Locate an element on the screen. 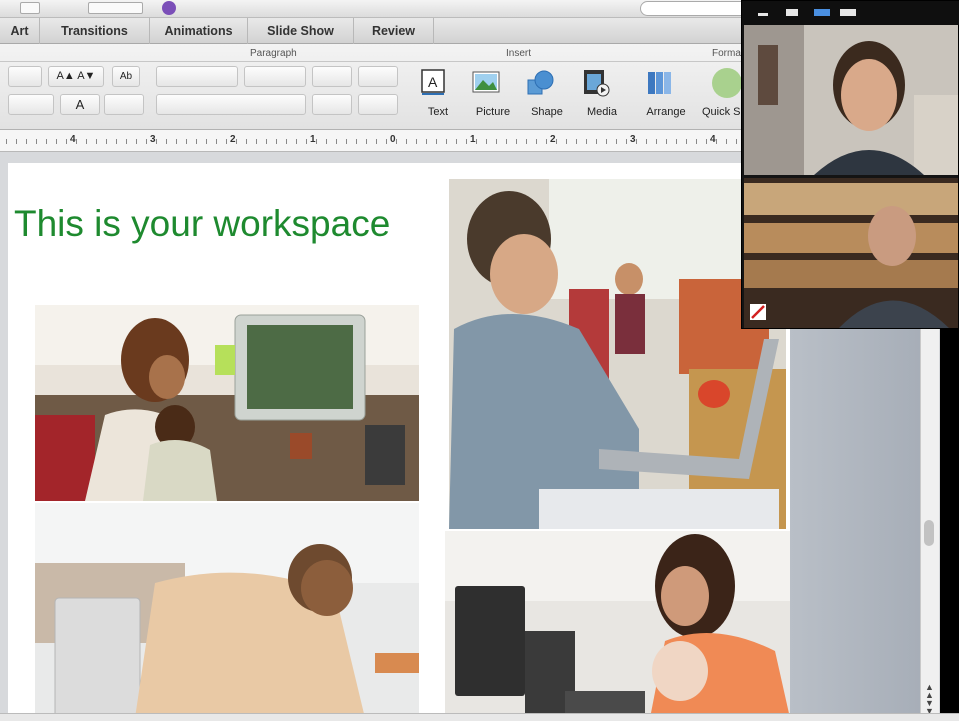  side-panel is located at coordinates (855, 518).